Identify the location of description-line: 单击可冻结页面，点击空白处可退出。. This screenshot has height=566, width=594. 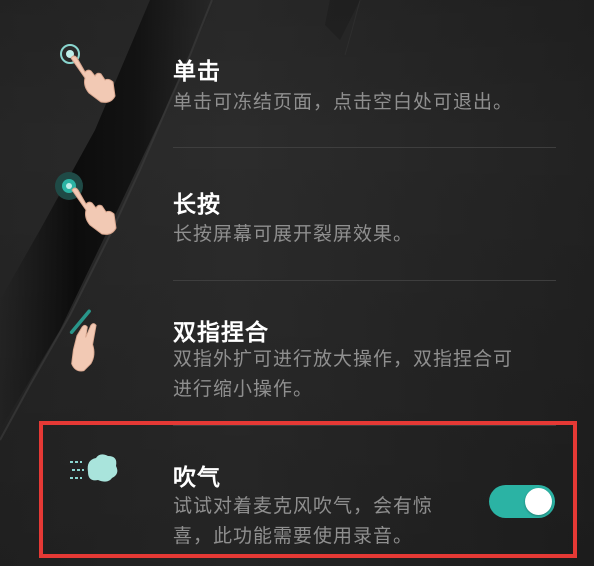
(343, 102).